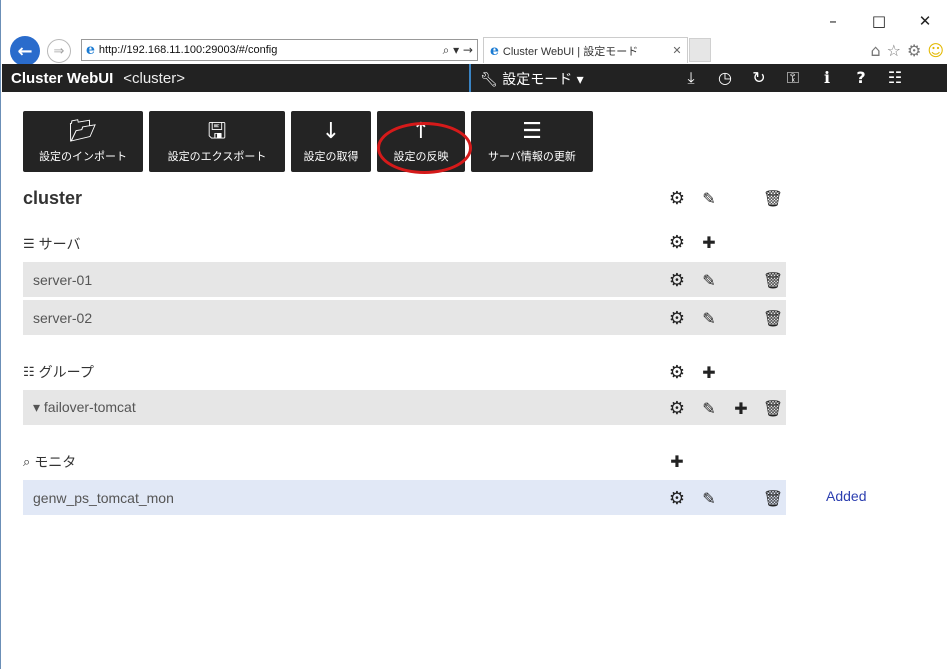 This screenshot has height=669, width=947. What do you see at coordinates (709, 372) in the screenshot?
I see `add-group-icon: ✚` at bounding box center [709, 372].